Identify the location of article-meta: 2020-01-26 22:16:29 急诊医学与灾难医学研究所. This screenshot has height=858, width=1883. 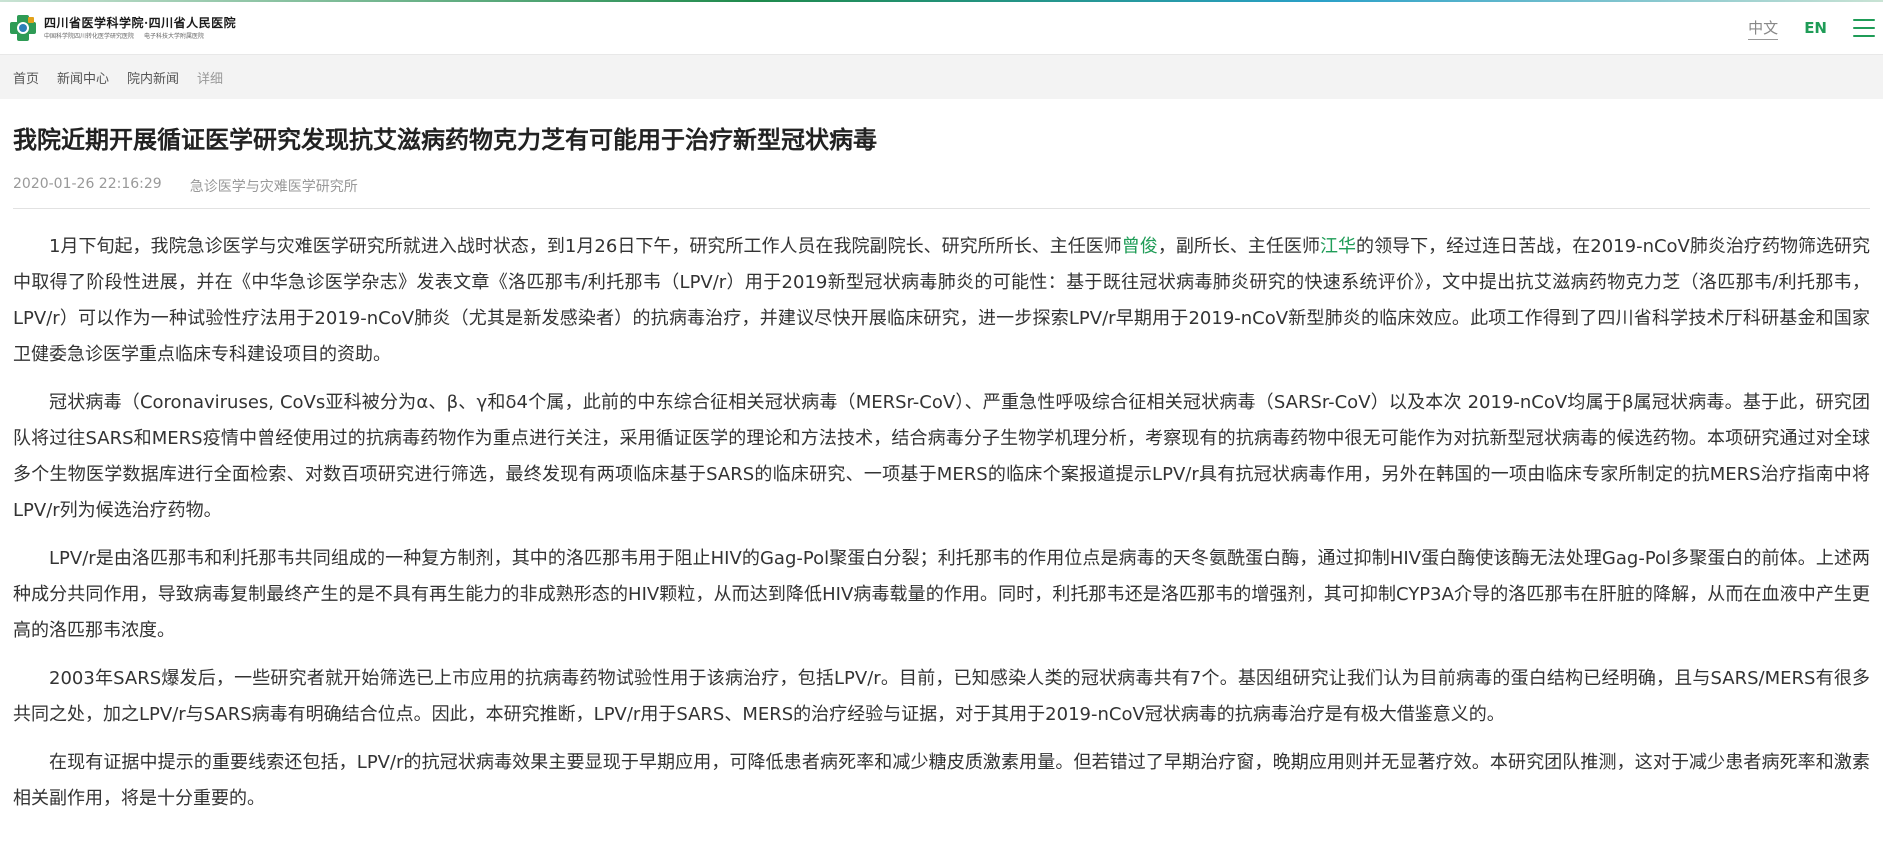
(941, 193).